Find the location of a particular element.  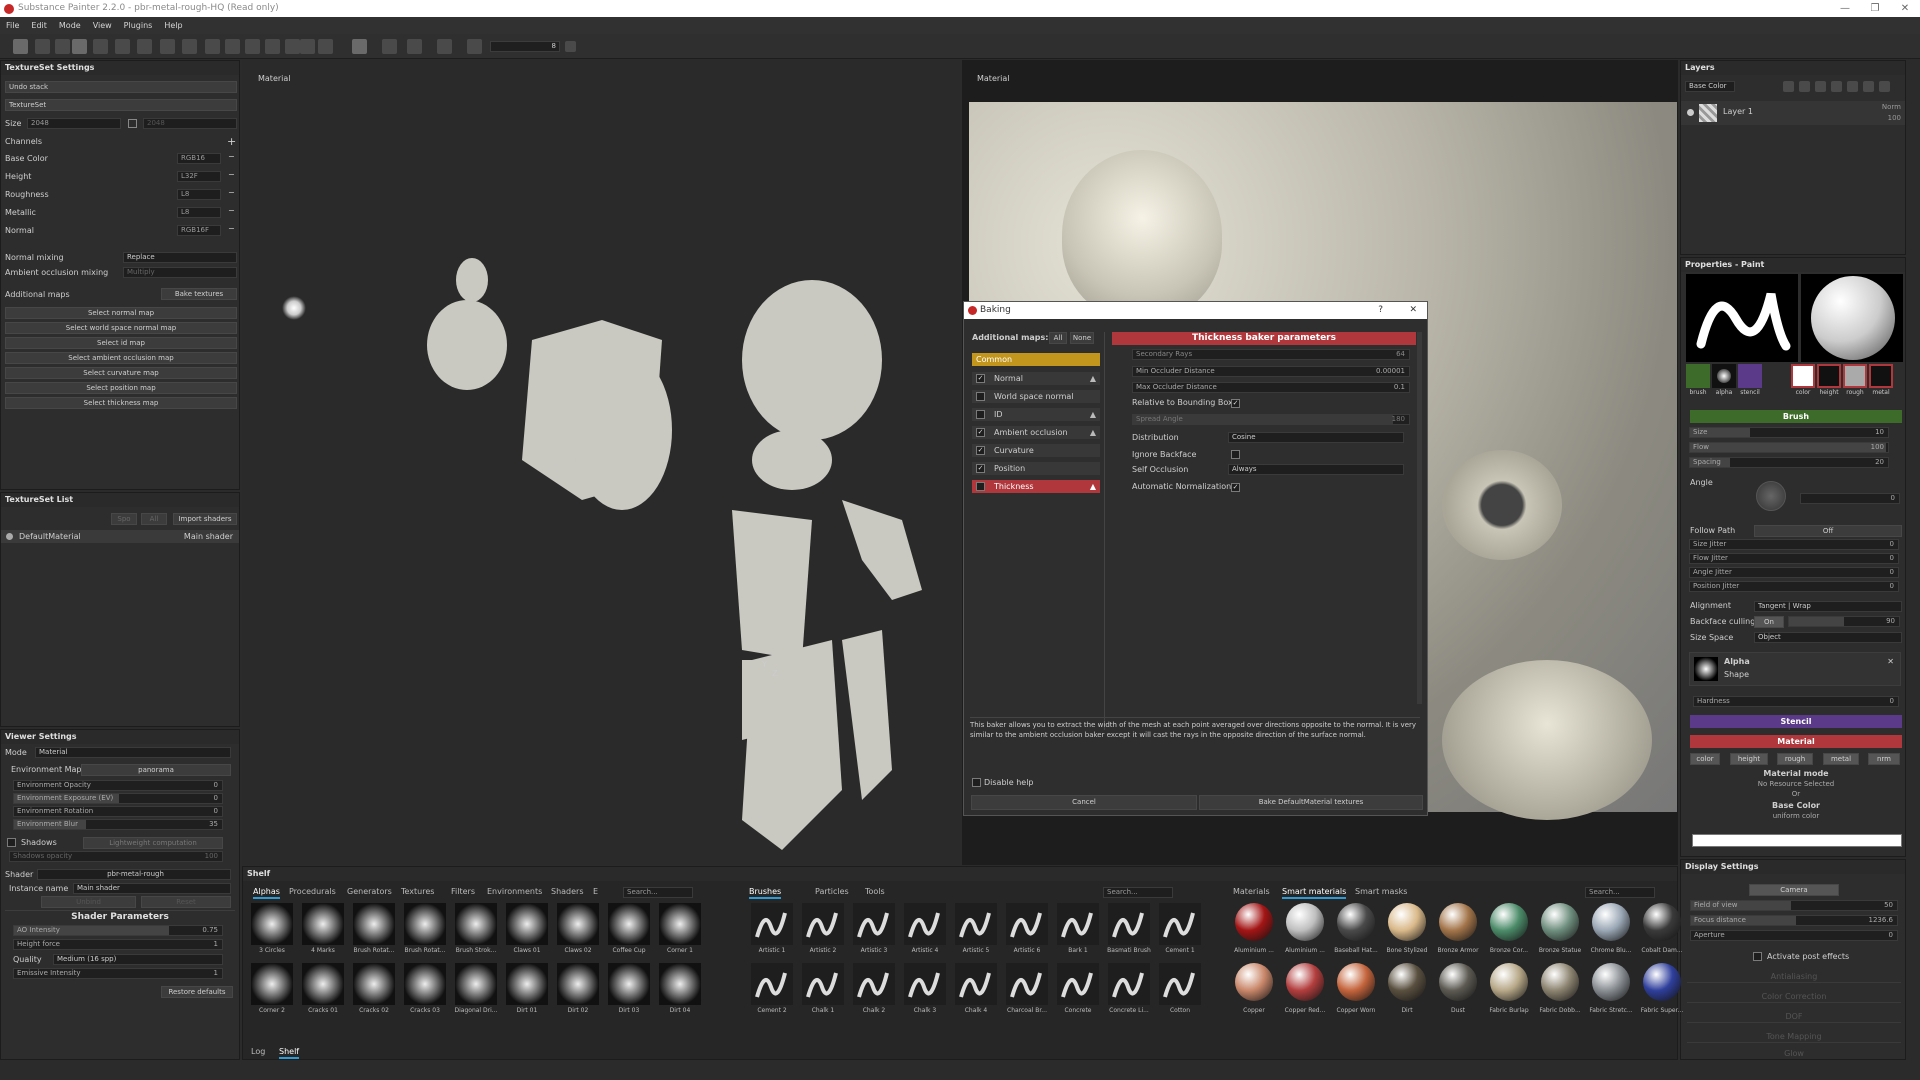

alpha-item: Coffee Cup is located at coordinates (629, 931).